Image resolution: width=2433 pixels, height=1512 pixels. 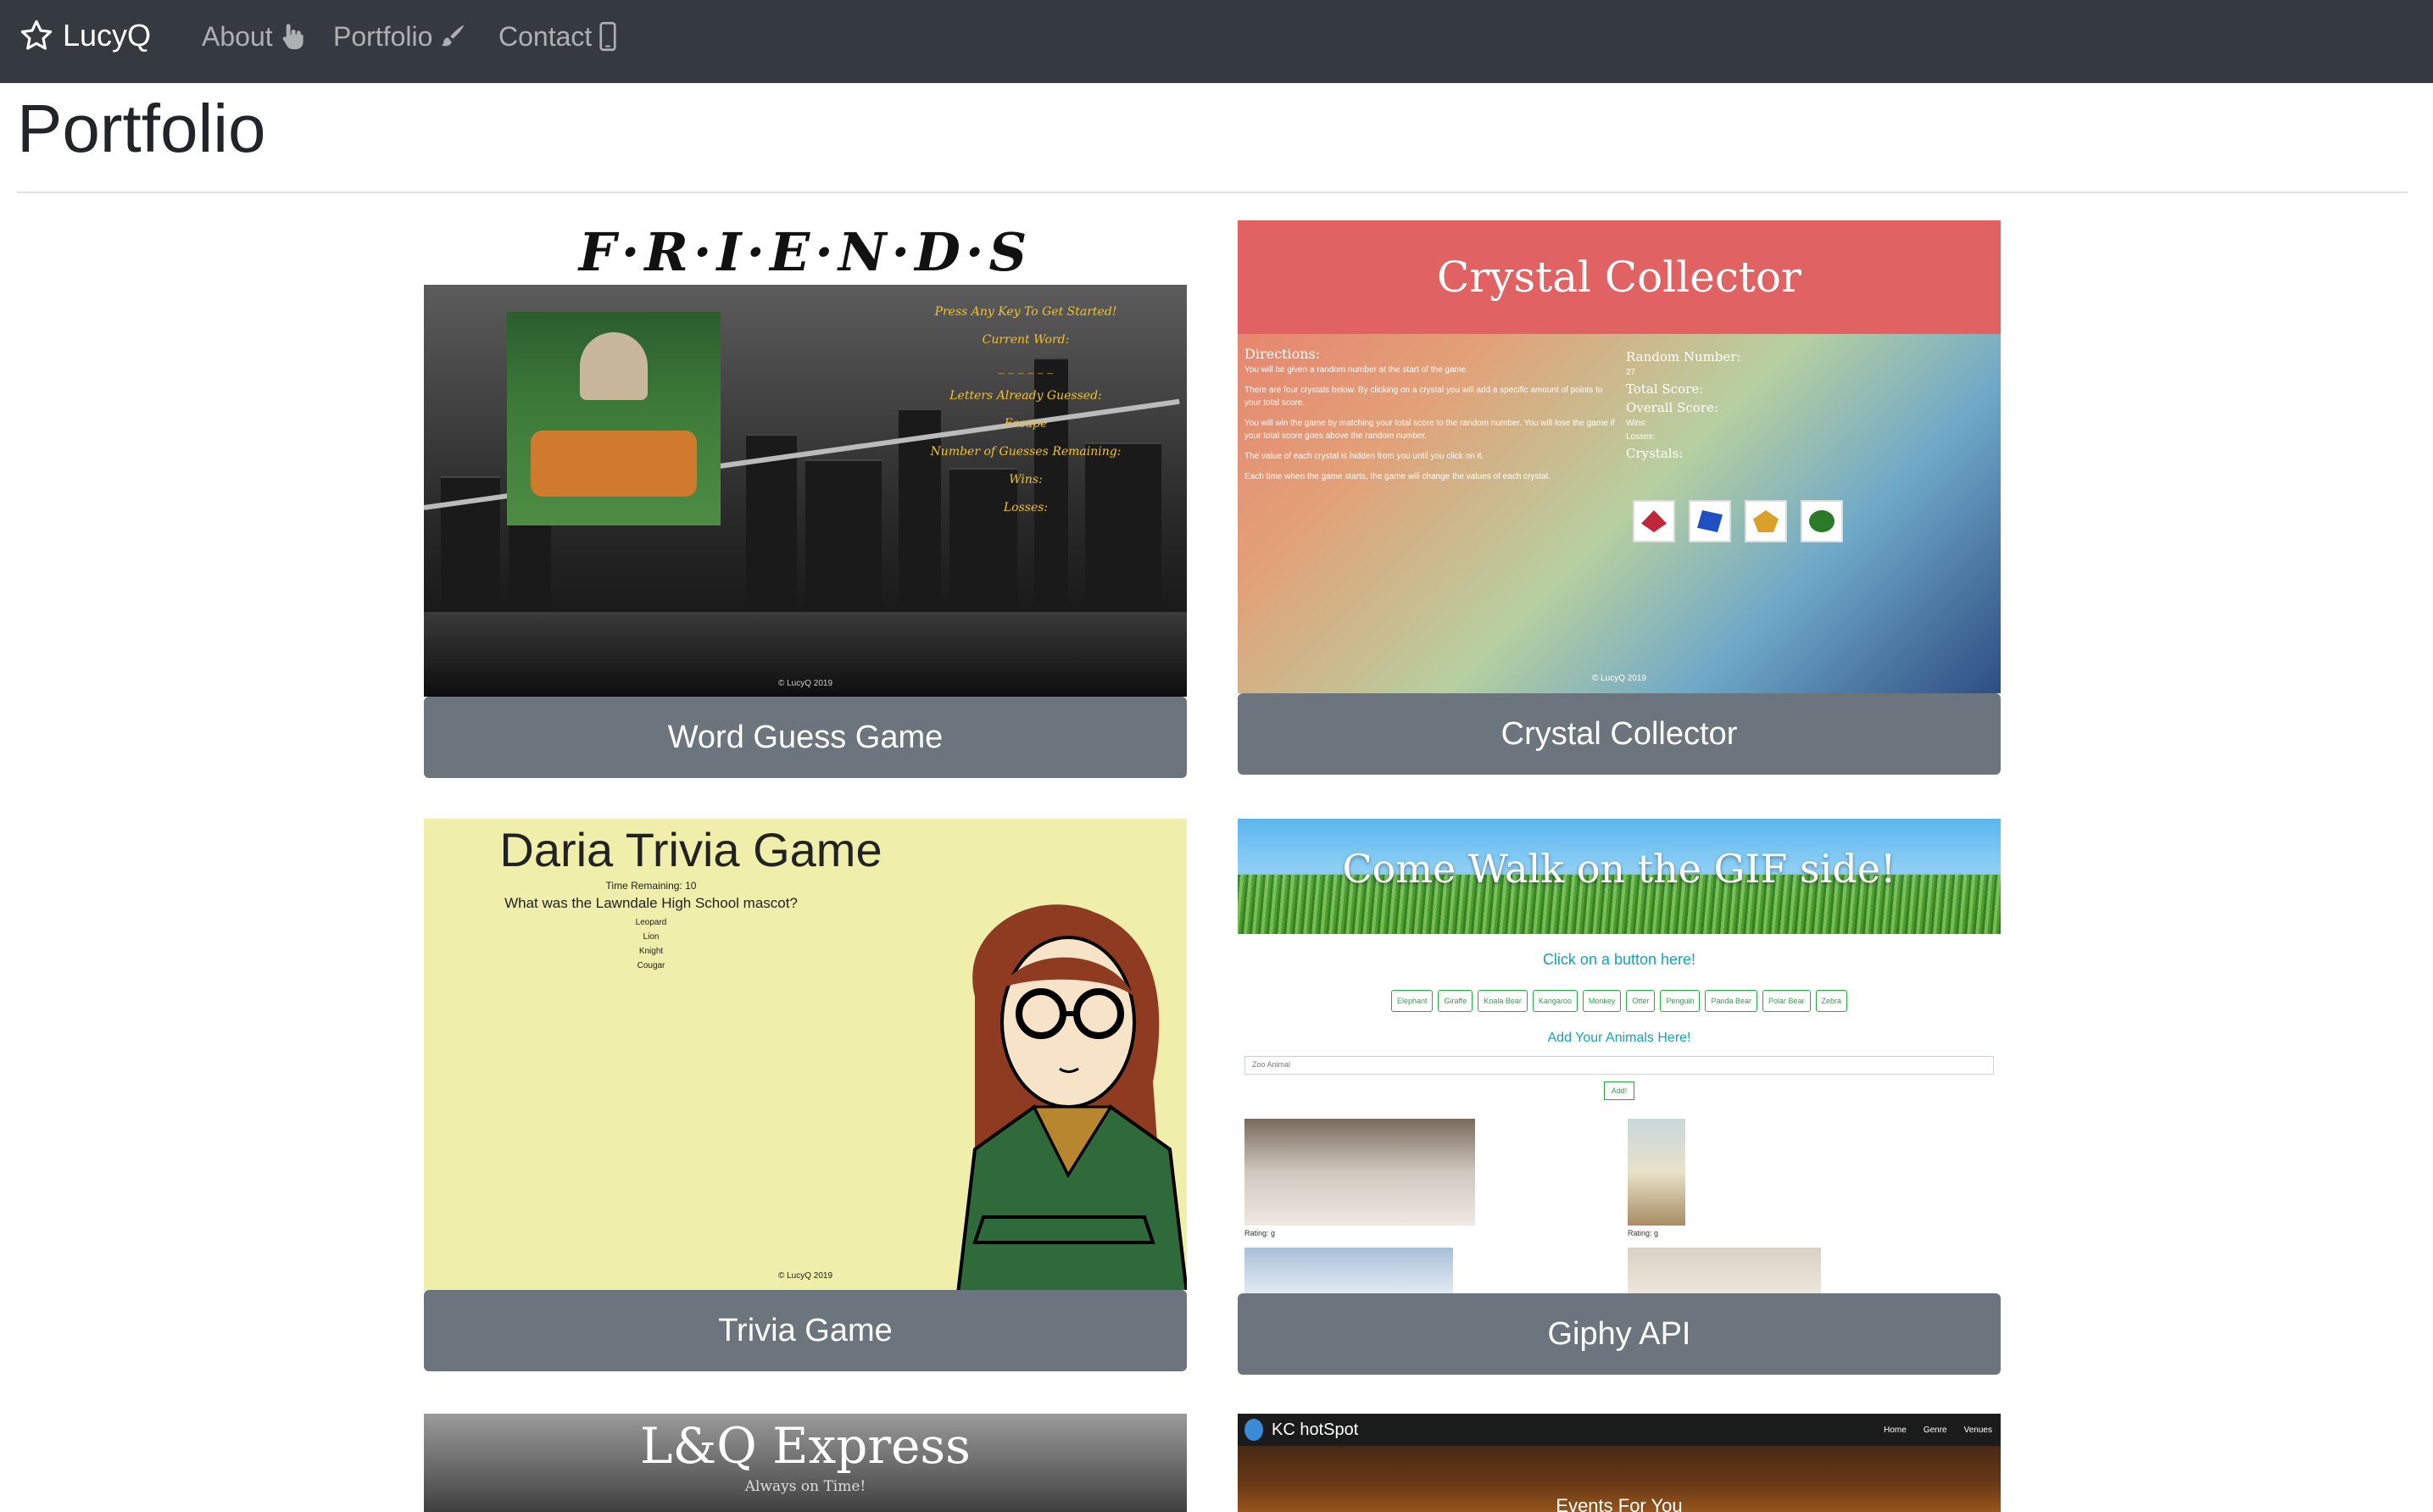 What do you see at coordinates (453, 36) in the screenshot?
I see `paint-brush-icon` at bounding box center [453, 36].